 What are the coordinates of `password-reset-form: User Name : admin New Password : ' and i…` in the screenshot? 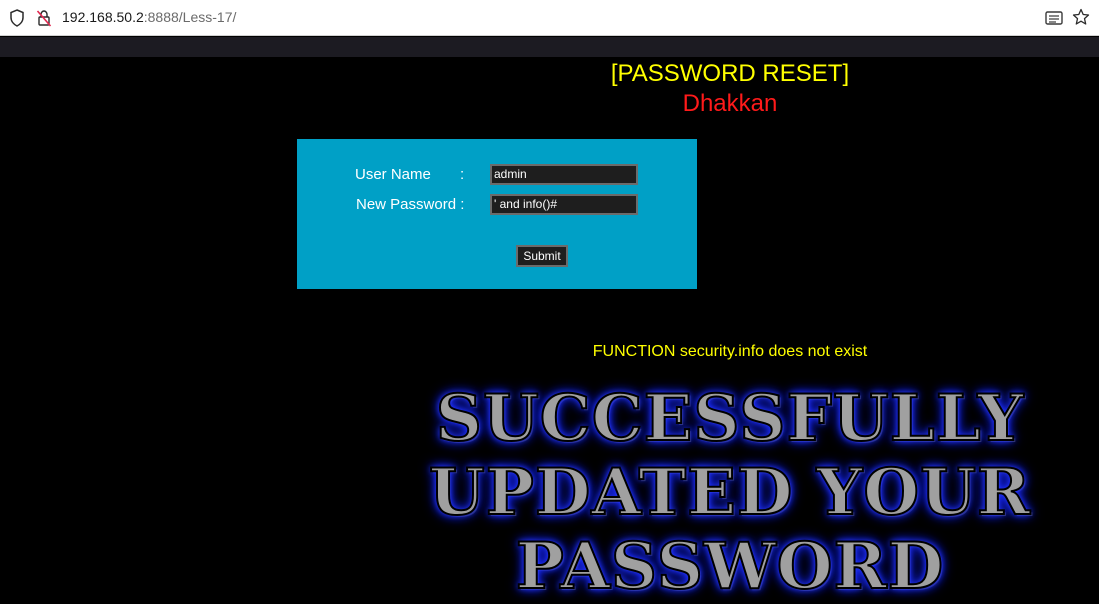 It's located at (497, 214).